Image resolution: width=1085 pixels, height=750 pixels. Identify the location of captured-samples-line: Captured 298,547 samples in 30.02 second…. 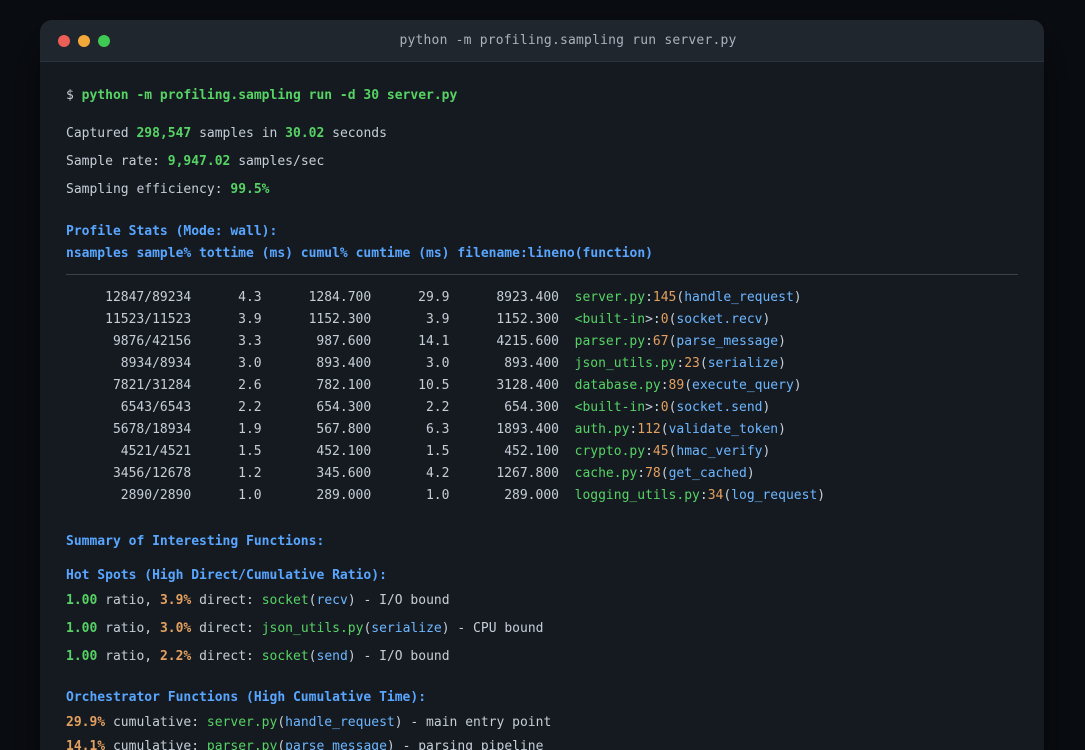
(542, 134).